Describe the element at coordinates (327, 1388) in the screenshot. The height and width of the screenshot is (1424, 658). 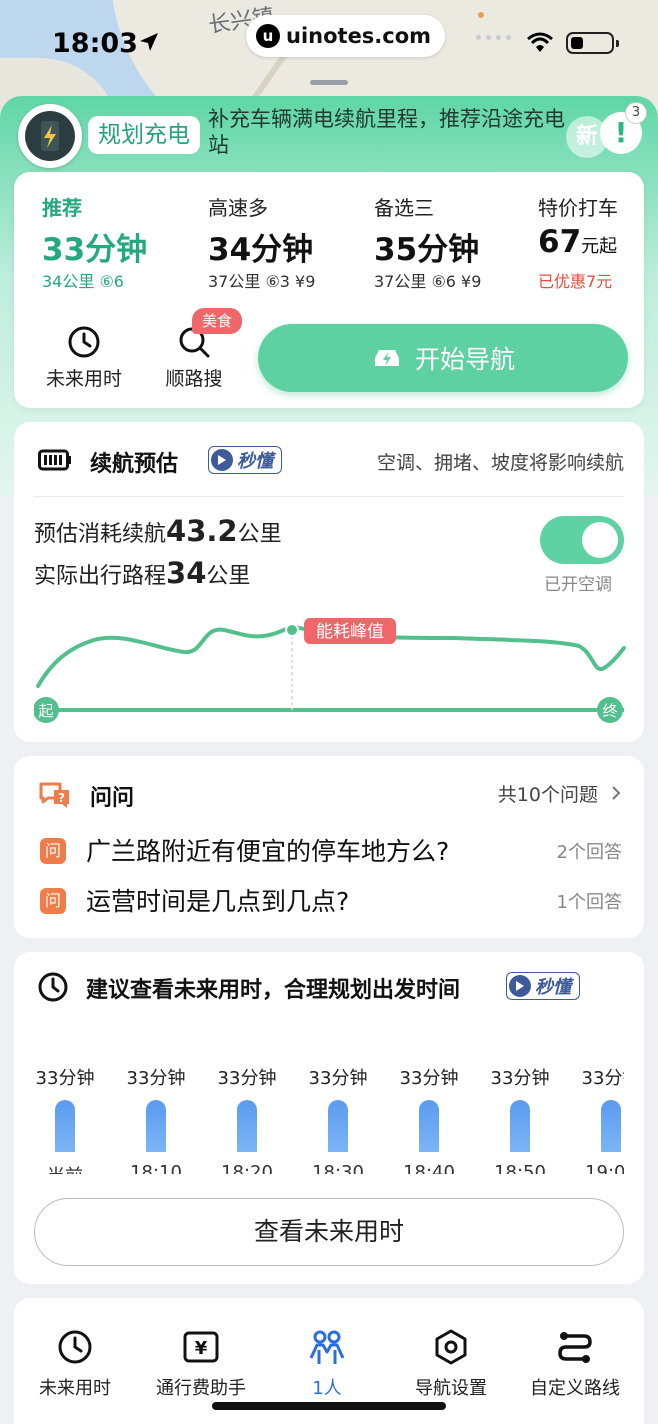
I see `tab-label: 1人` at that location.